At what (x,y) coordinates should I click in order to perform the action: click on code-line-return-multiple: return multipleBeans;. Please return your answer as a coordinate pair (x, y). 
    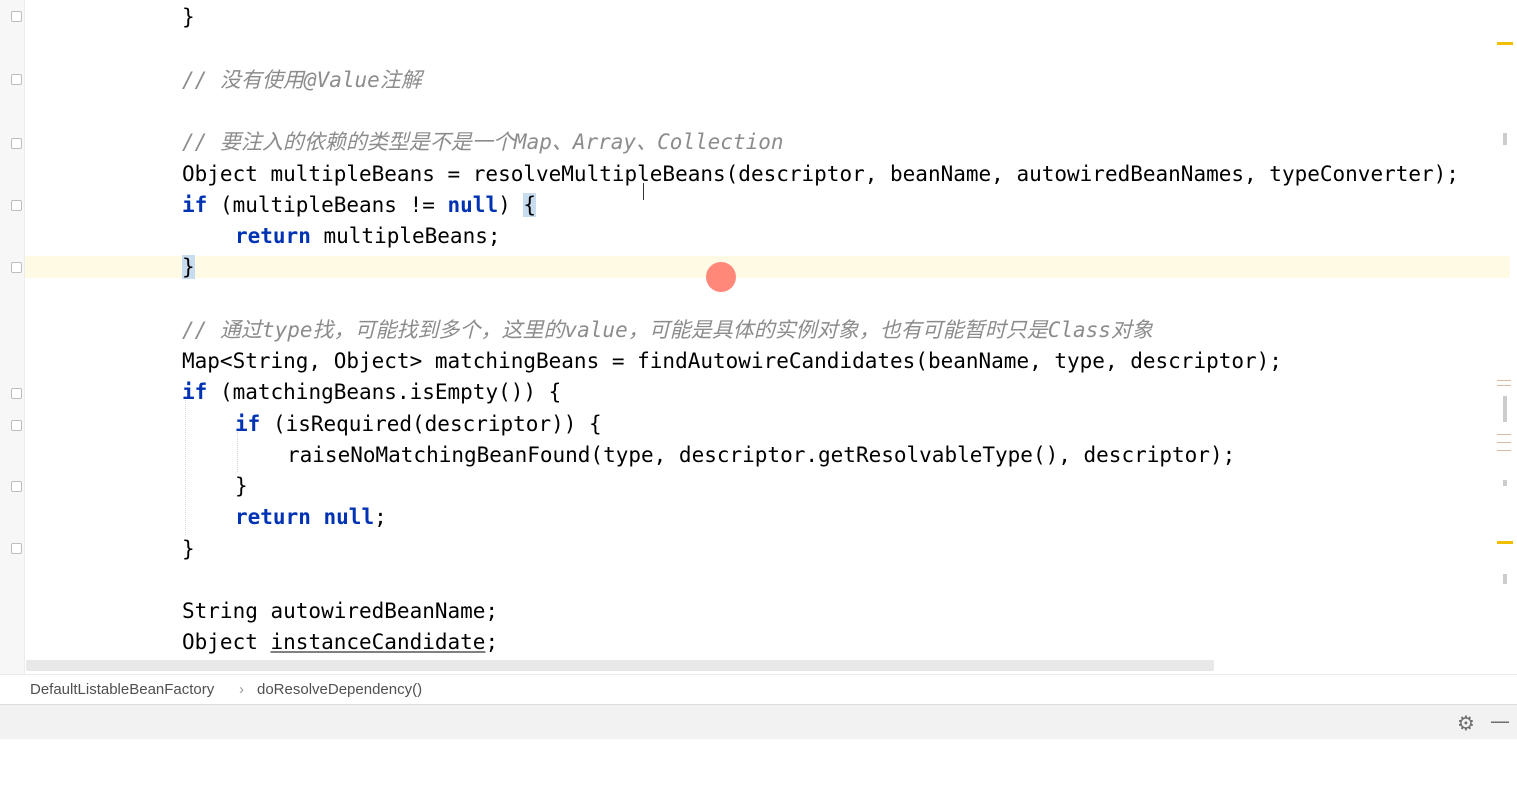
    Looking at the image, I should click on (368, 236).